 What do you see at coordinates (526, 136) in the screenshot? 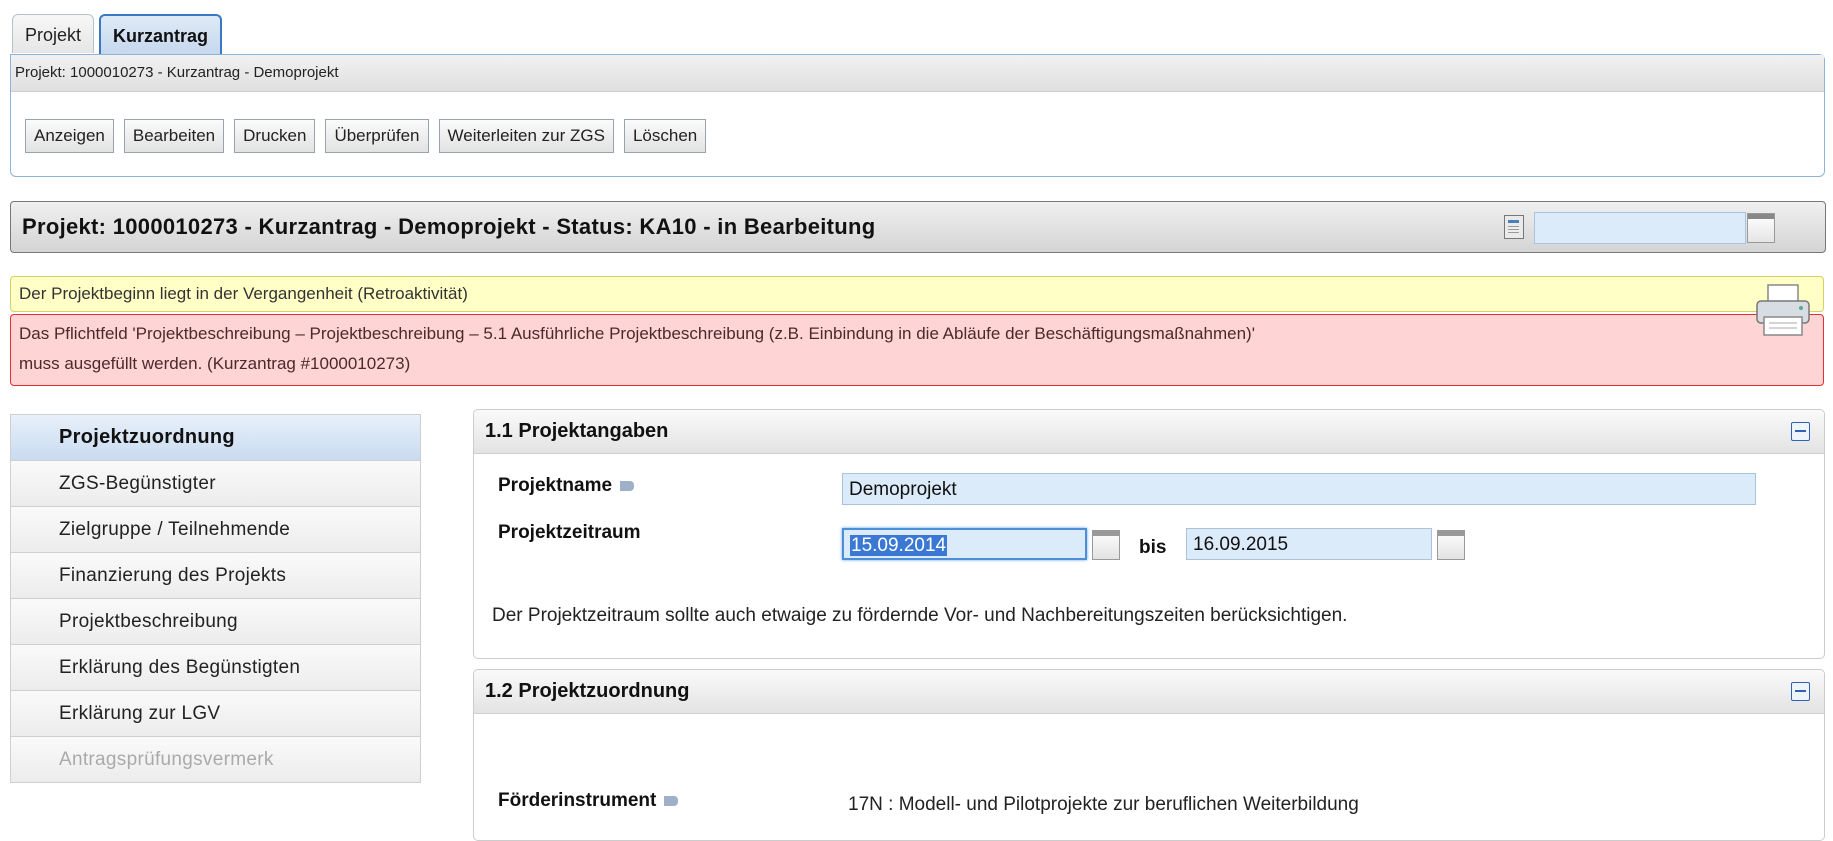
I see `weiterleiten-button: Weiterleiten zur ZGS` at bounding box center [526, 136].